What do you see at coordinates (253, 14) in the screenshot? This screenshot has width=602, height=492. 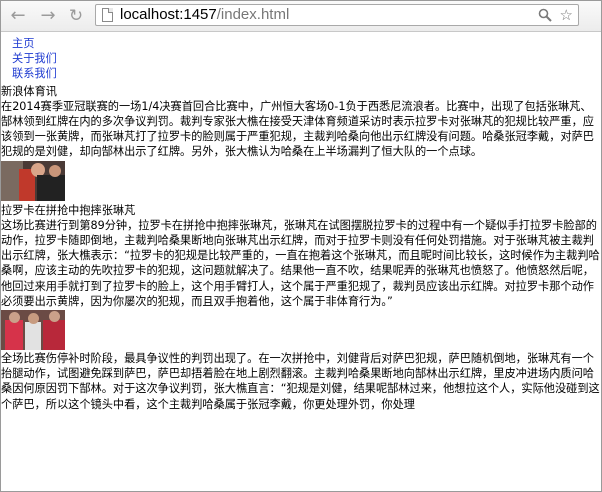 I see `url-path: /index.html` at bounding box center [253, 14].